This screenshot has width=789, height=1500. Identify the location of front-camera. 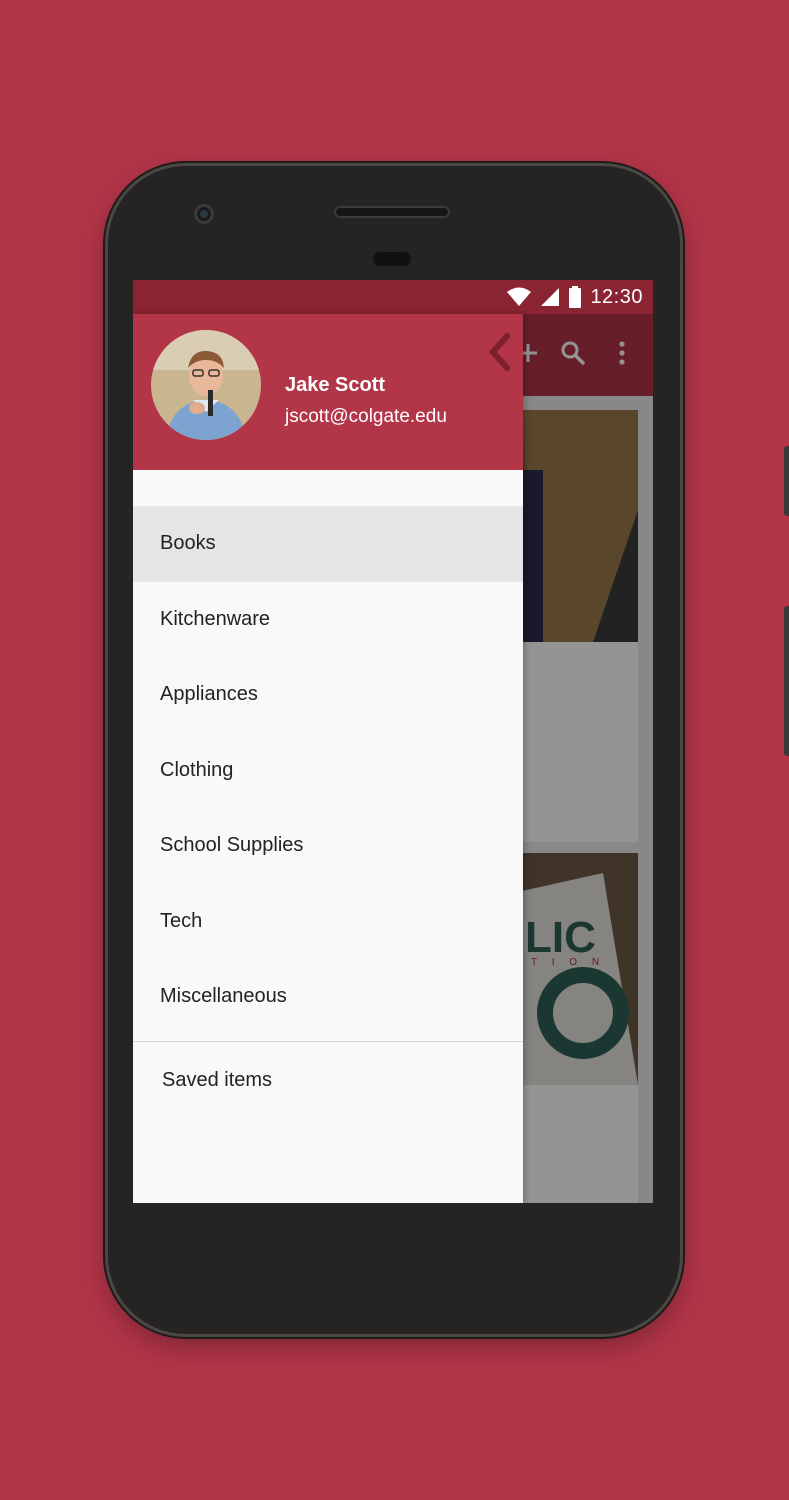
(204, 214).